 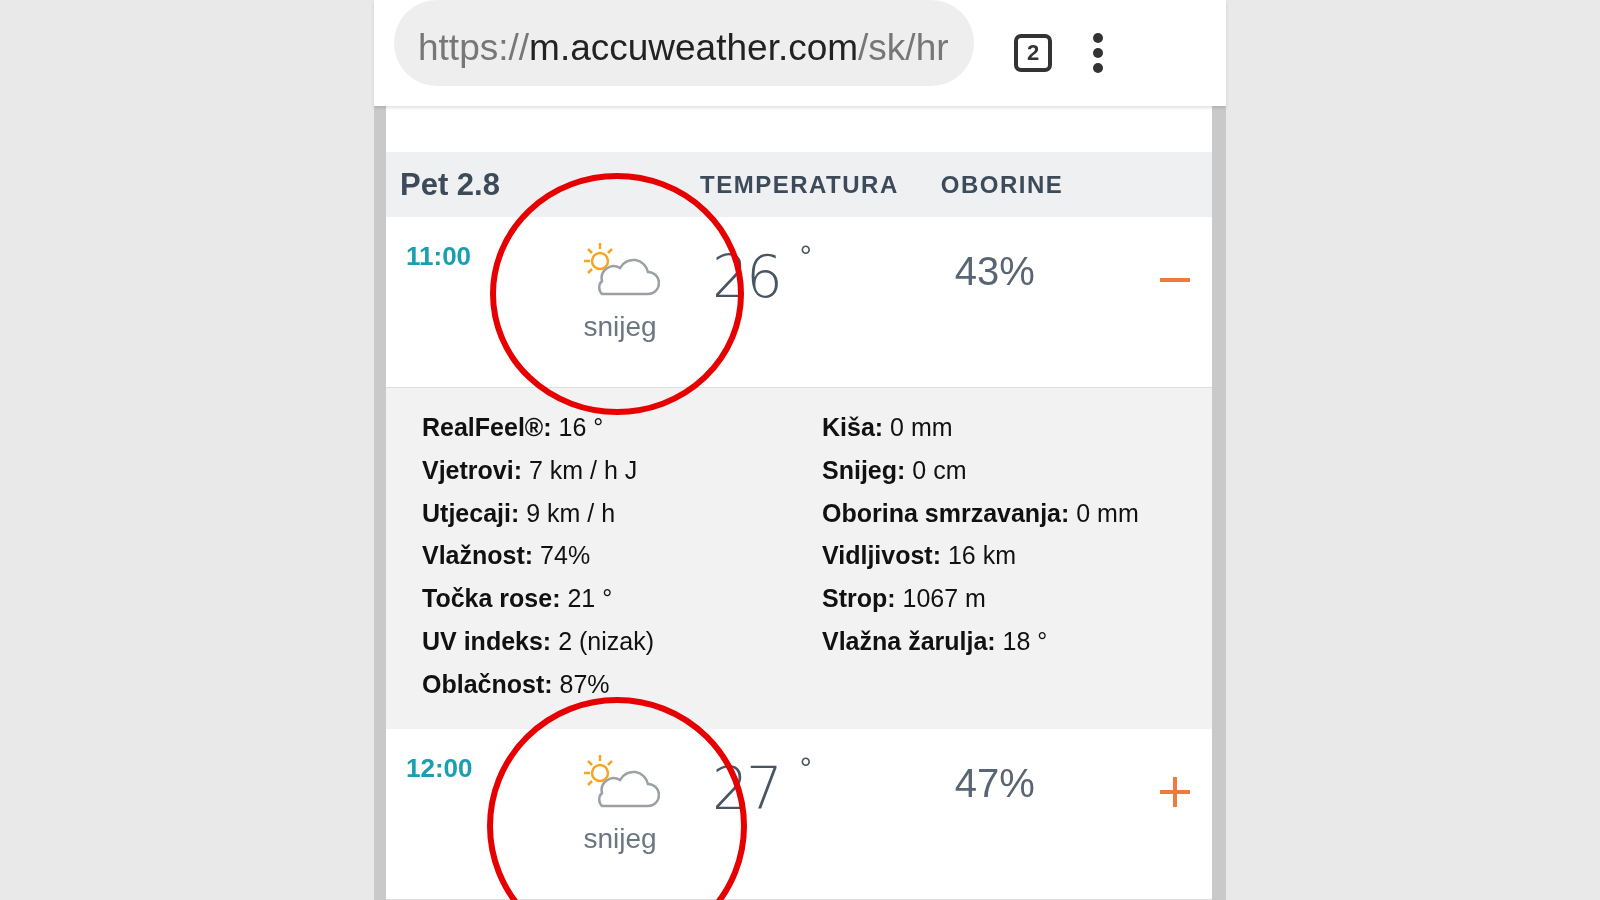 I want to click on hour-time: 12:00, so click(x=440, y=768).